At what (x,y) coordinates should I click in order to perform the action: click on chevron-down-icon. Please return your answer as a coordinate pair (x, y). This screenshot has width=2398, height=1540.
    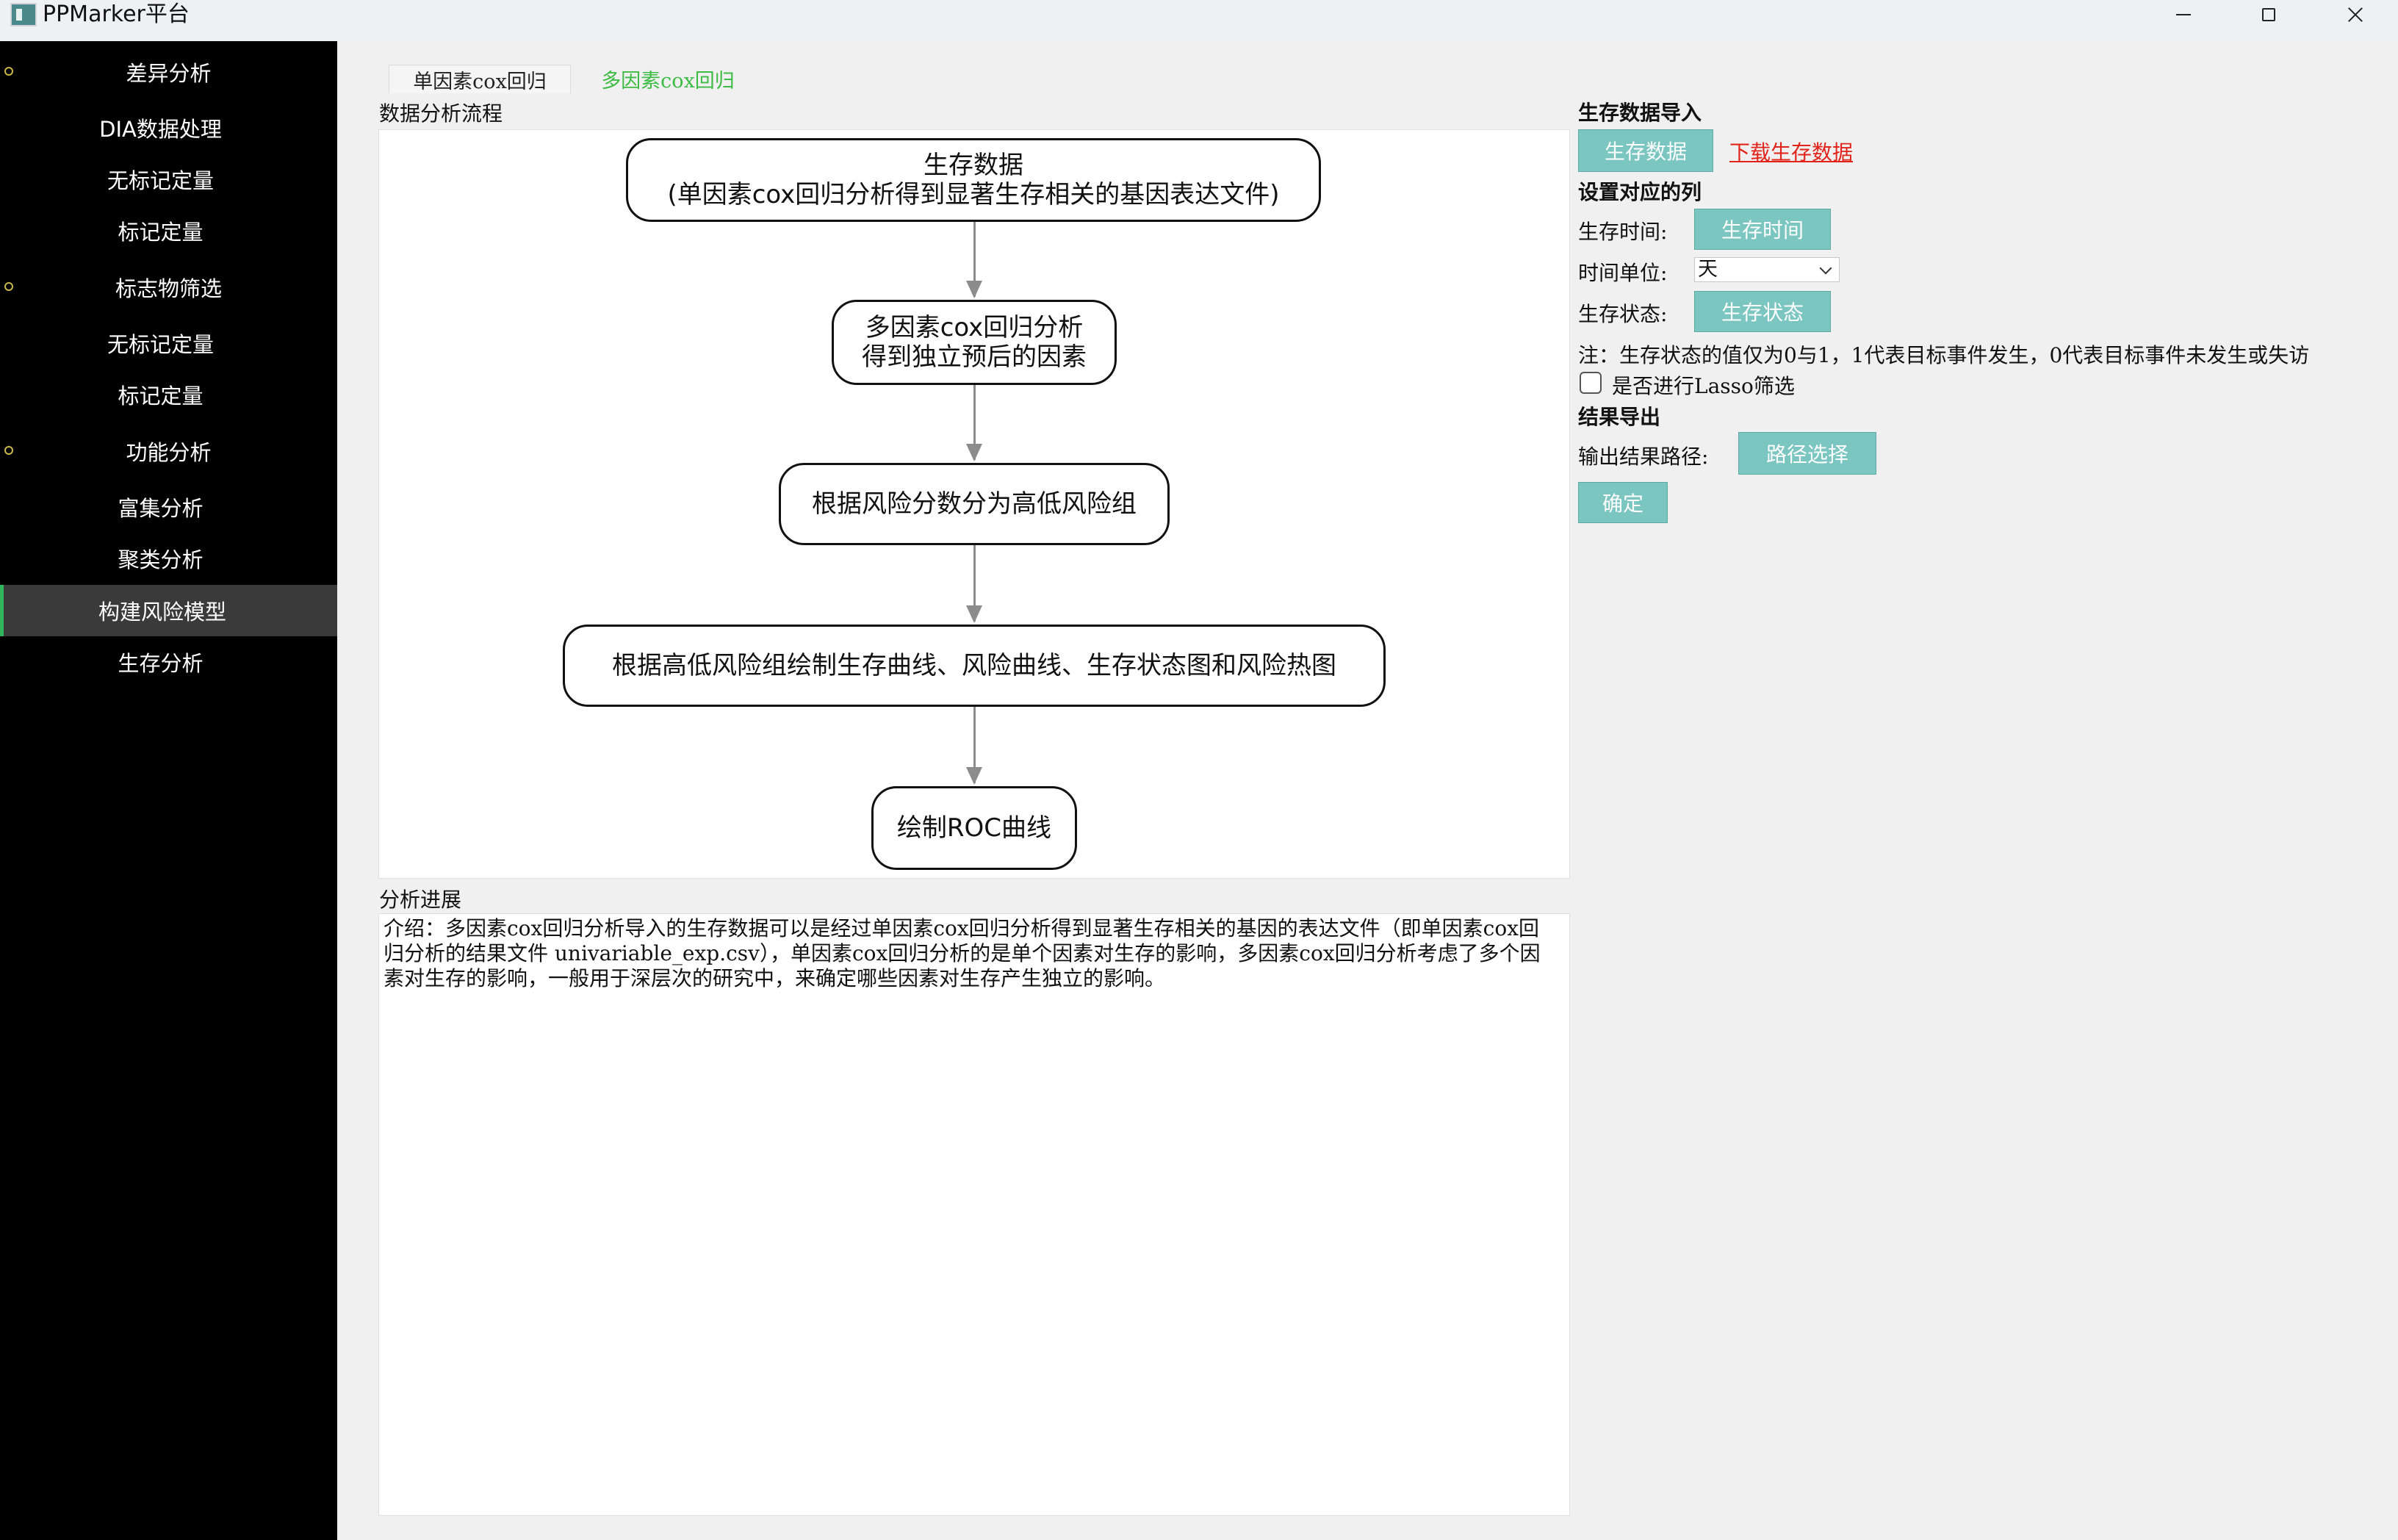
    Looking at the image, I should click on (1825, 268).